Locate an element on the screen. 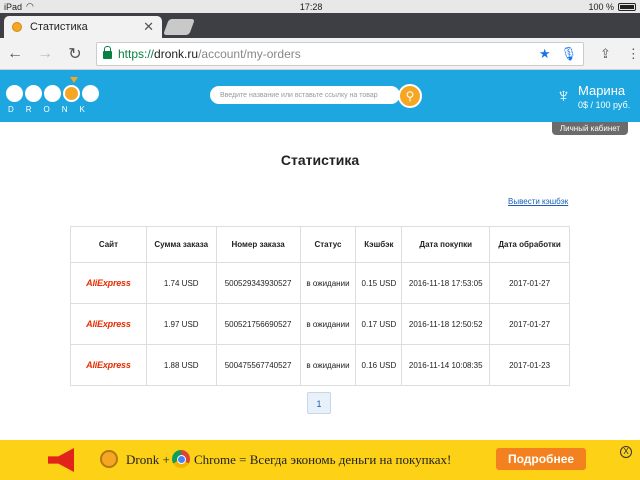  order-number: 500521756690527 is located at coordinates (258, 324).